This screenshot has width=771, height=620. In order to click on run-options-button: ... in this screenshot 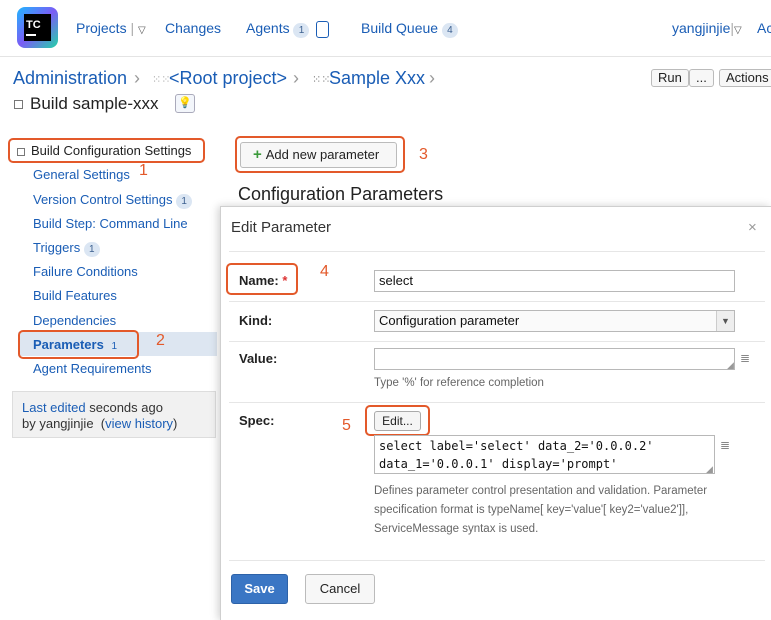, I will do `click(701, 78)`.